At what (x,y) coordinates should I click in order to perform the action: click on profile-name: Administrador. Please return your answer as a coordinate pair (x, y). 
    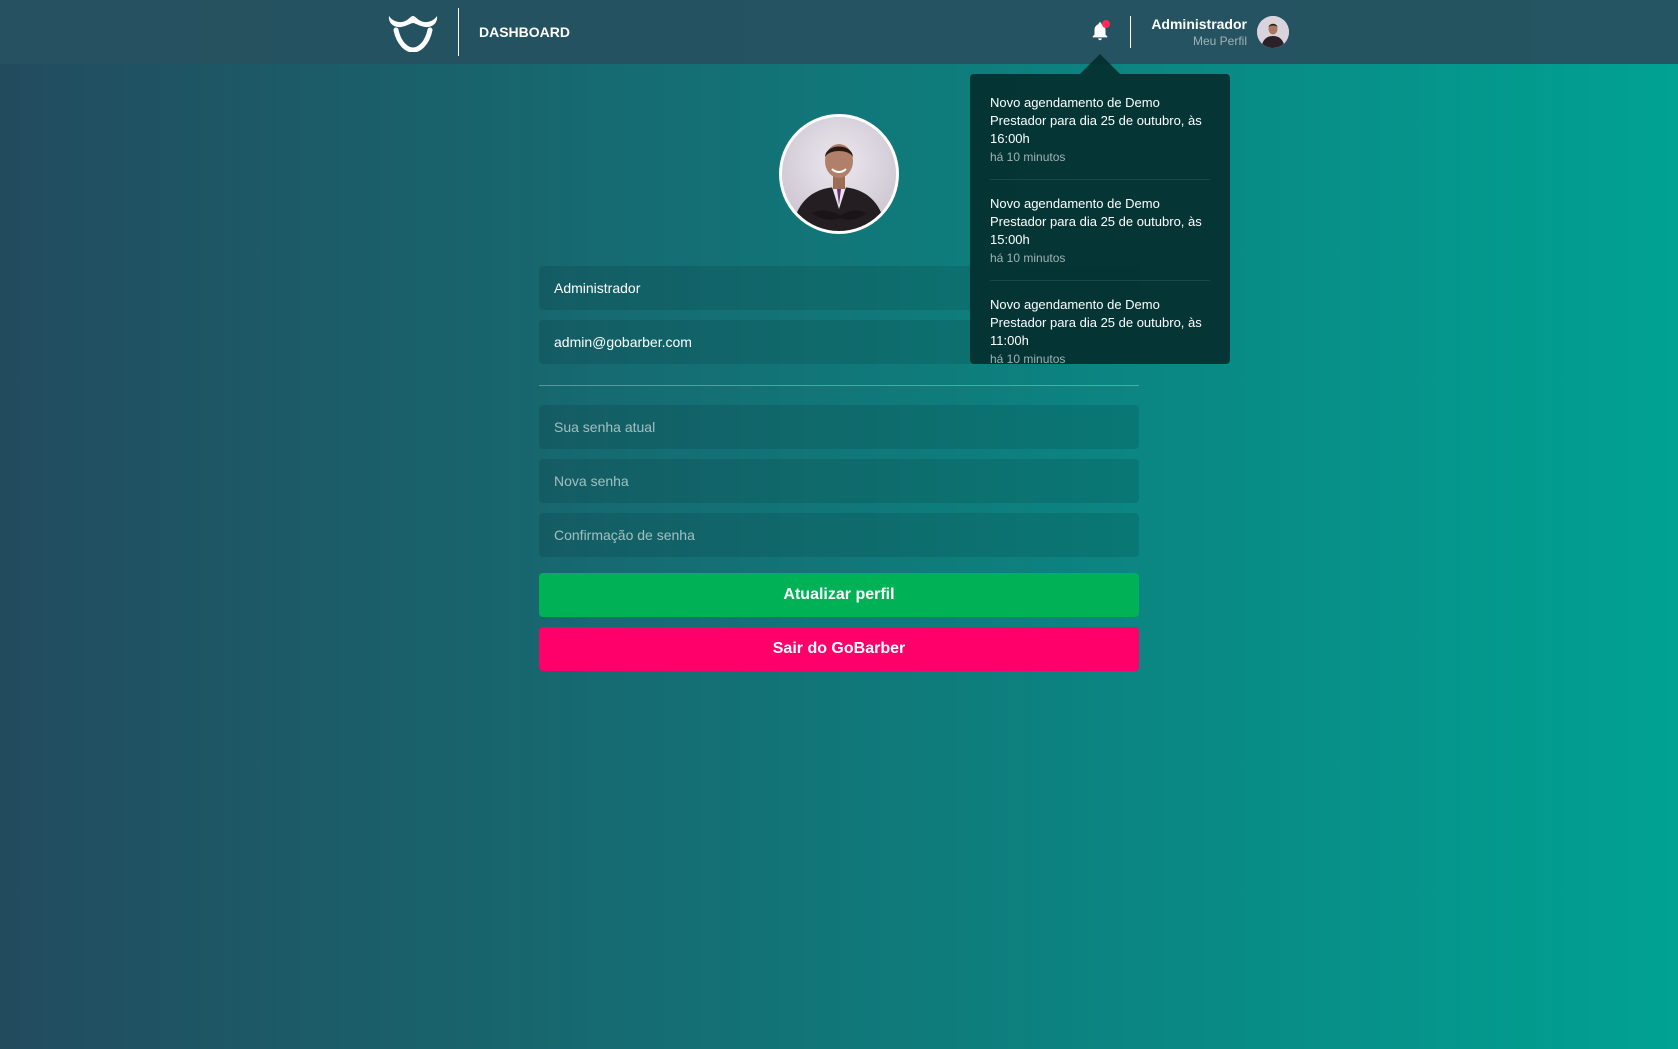
    Looking at the image, I should click on (1199, 24).